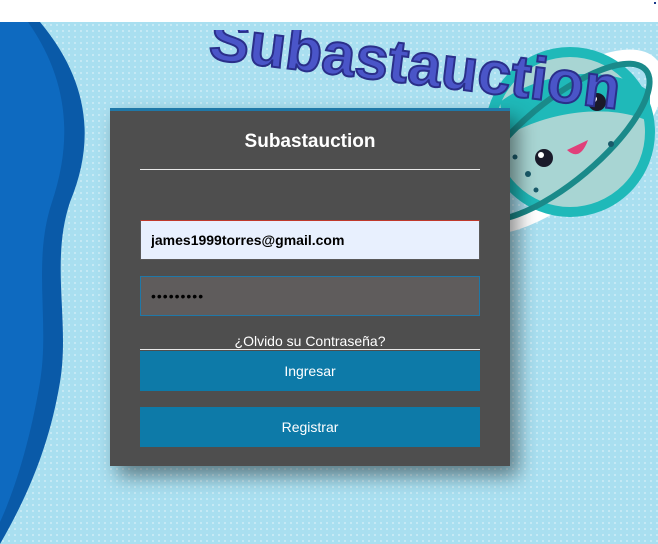 The height and width of the screenshot is (544, 658). What do you see at coordinates (310, 427) in the screenshot?
I see `register-button: Registrar` at bounding box center [310, 427].